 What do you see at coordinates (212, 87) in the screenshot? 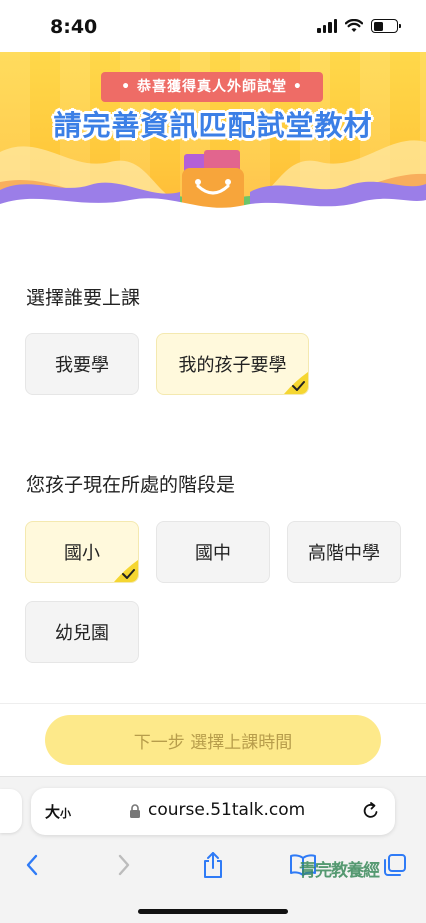
I see `banner-ribbon: • 恭喜獲得真人外師試堂 •` at bounding box center [212, 87].